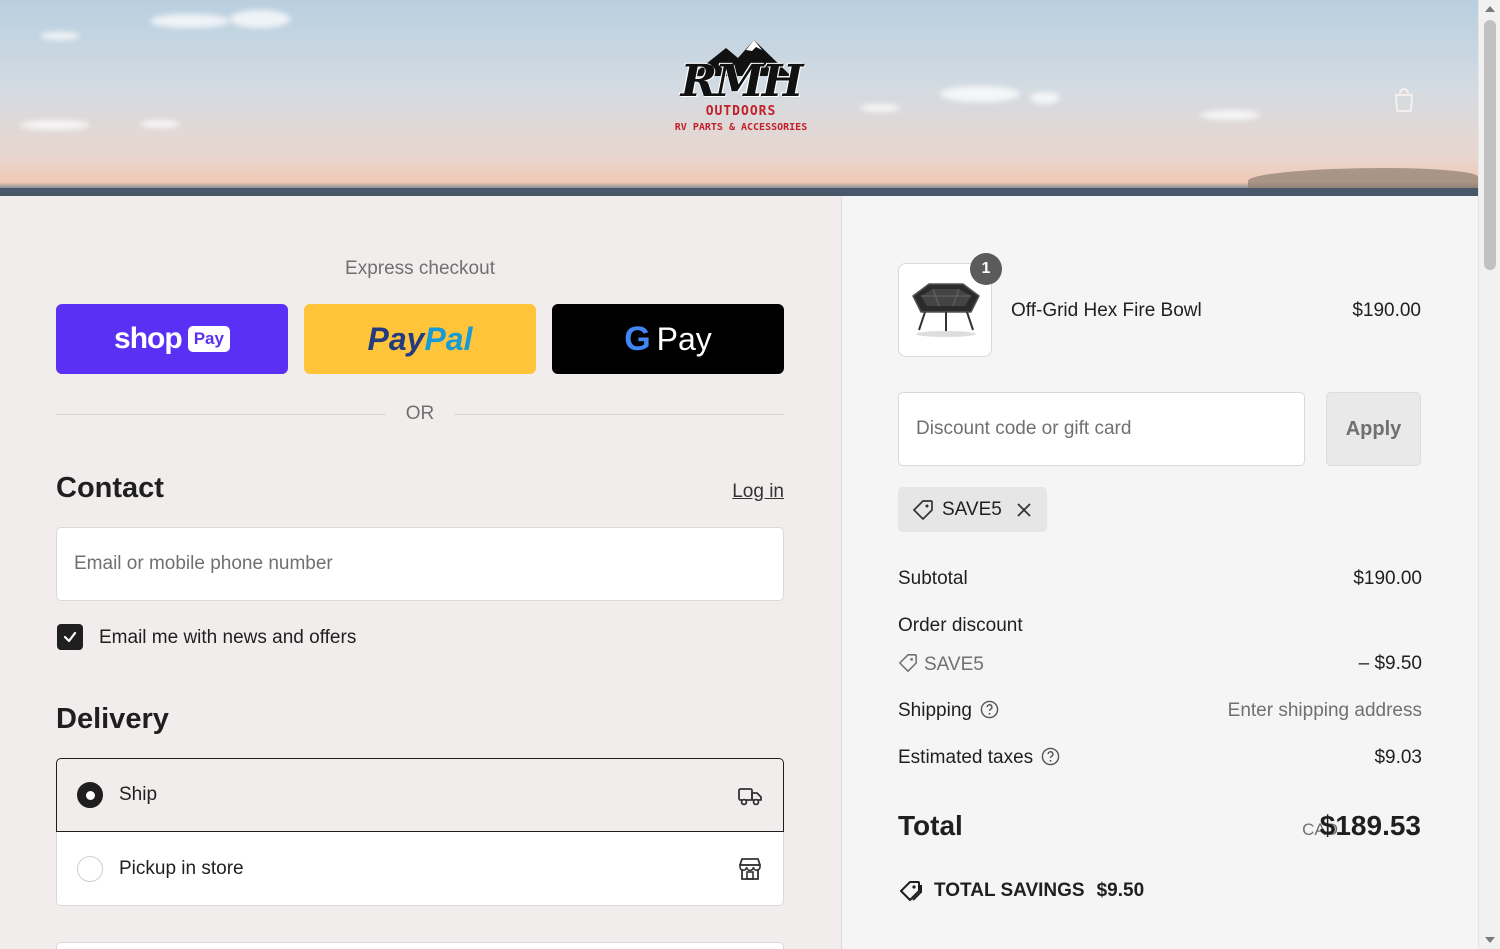 Image resolution: width=1500 pixels, height=949 pixels. What do you see at coordinates (1370, 825) in the screenshot?
I see `total-value: $189.53` at bounding box center [1370, 825].